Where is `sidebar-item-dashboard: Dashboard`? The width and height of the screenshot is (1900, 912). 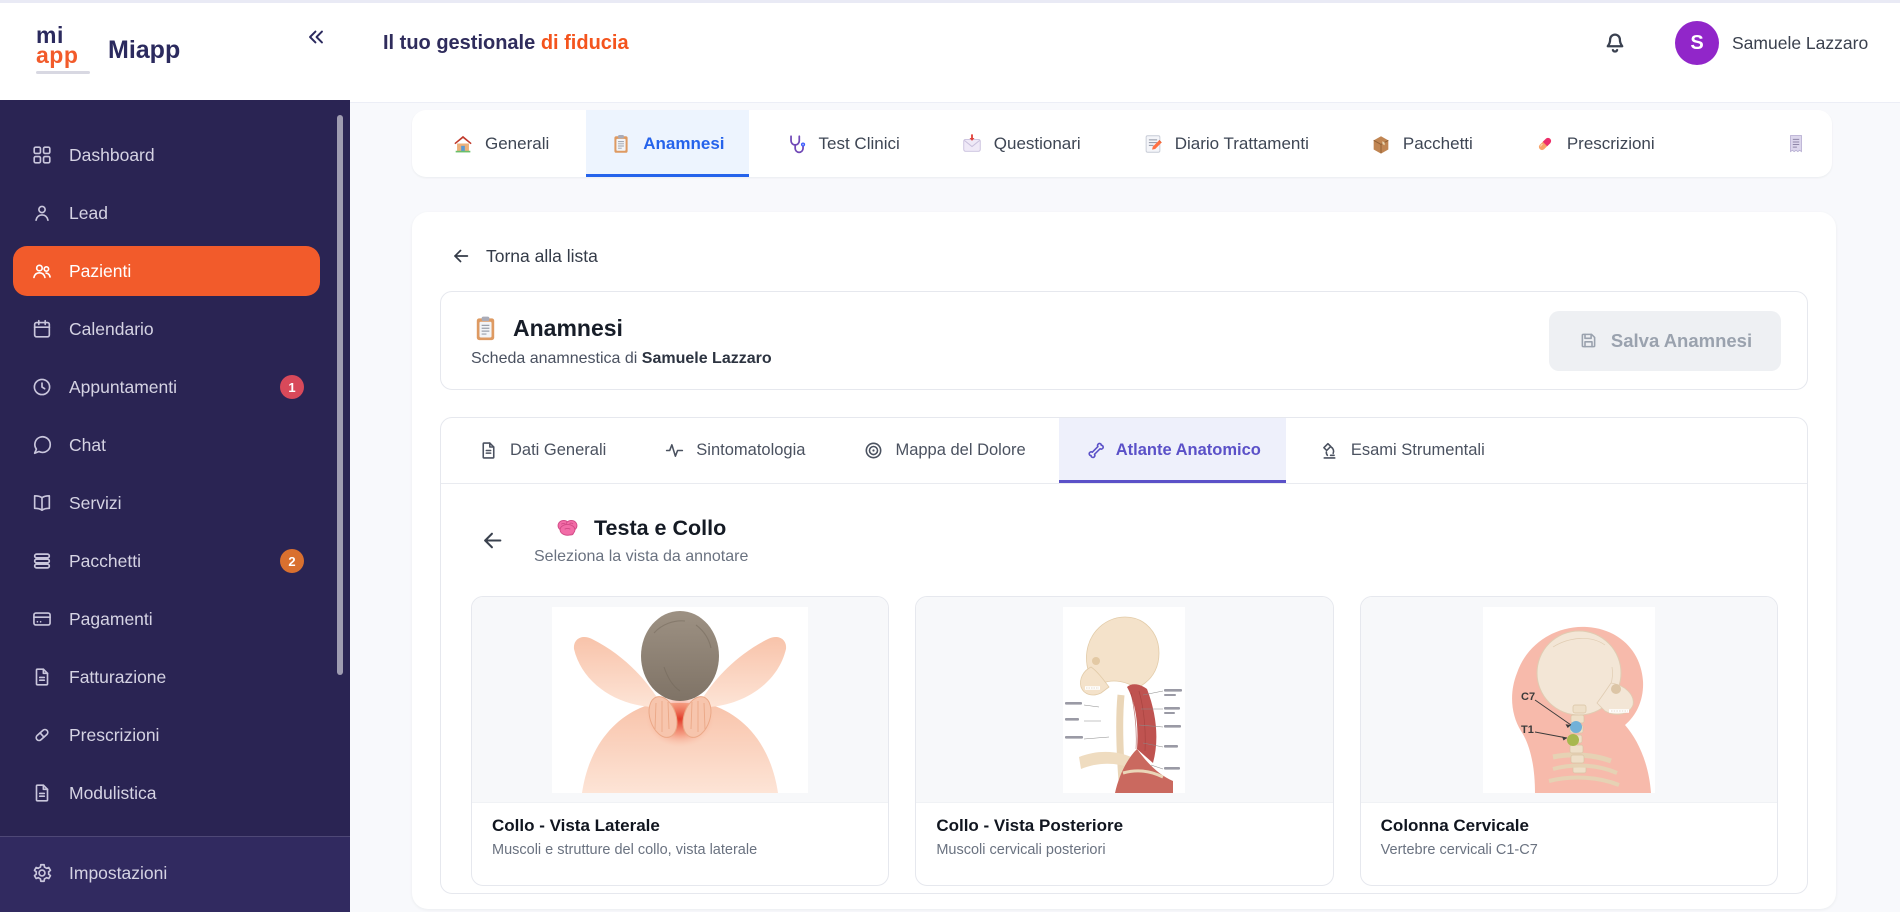
sidebar-item-dashboard: Dashboard is located at coordinates (166, 155).